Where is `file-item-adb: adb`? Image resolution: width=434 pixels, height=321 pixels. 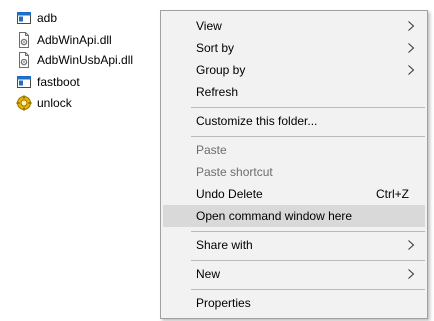 file-item-adb: adb is located at coordinates (36, 18).